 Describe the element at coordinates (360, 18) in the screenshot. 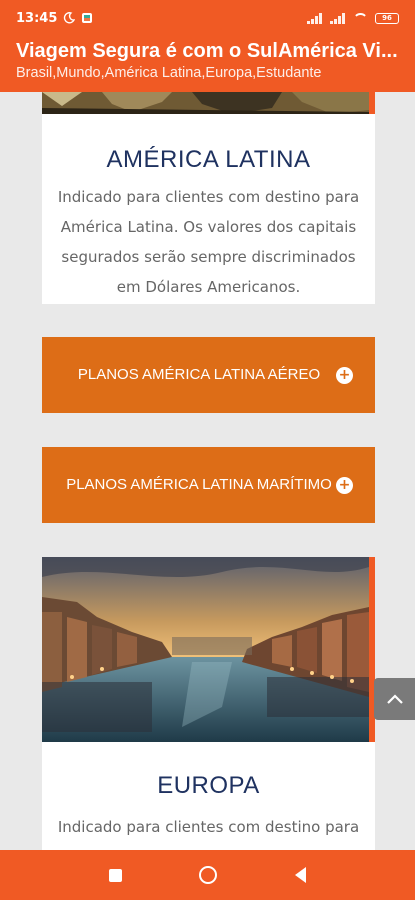

I see `wifi-icon` at that location.